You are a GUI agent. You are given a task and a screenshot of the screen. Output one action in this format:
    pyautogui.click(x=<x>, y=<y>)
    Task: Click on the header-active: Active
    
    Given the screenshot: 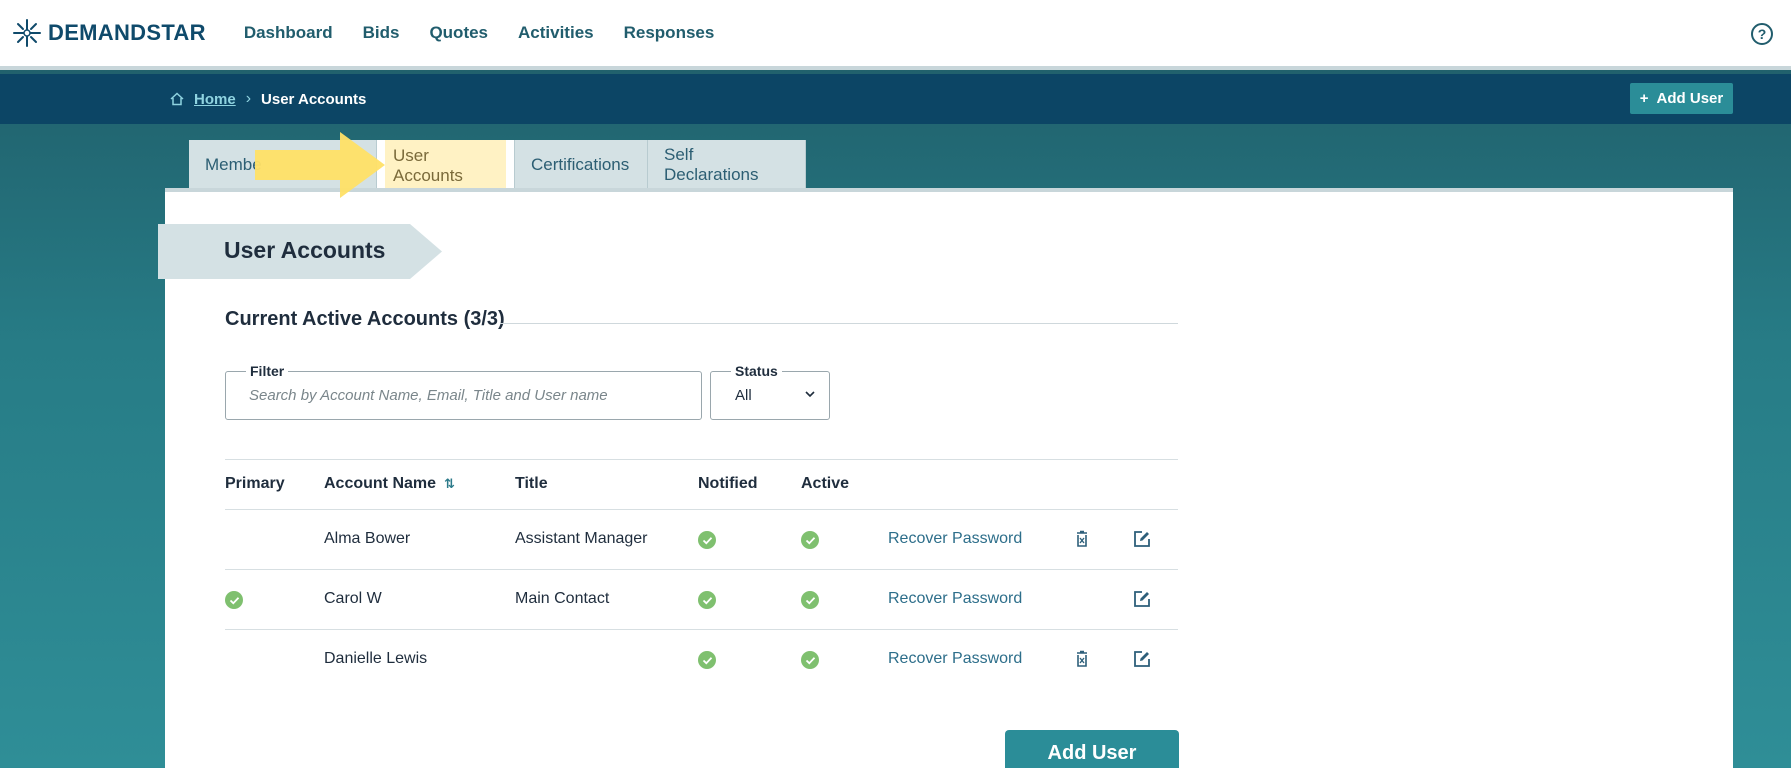 What is the action you would take?
    pyautogui.click(x=825, y=484)
    